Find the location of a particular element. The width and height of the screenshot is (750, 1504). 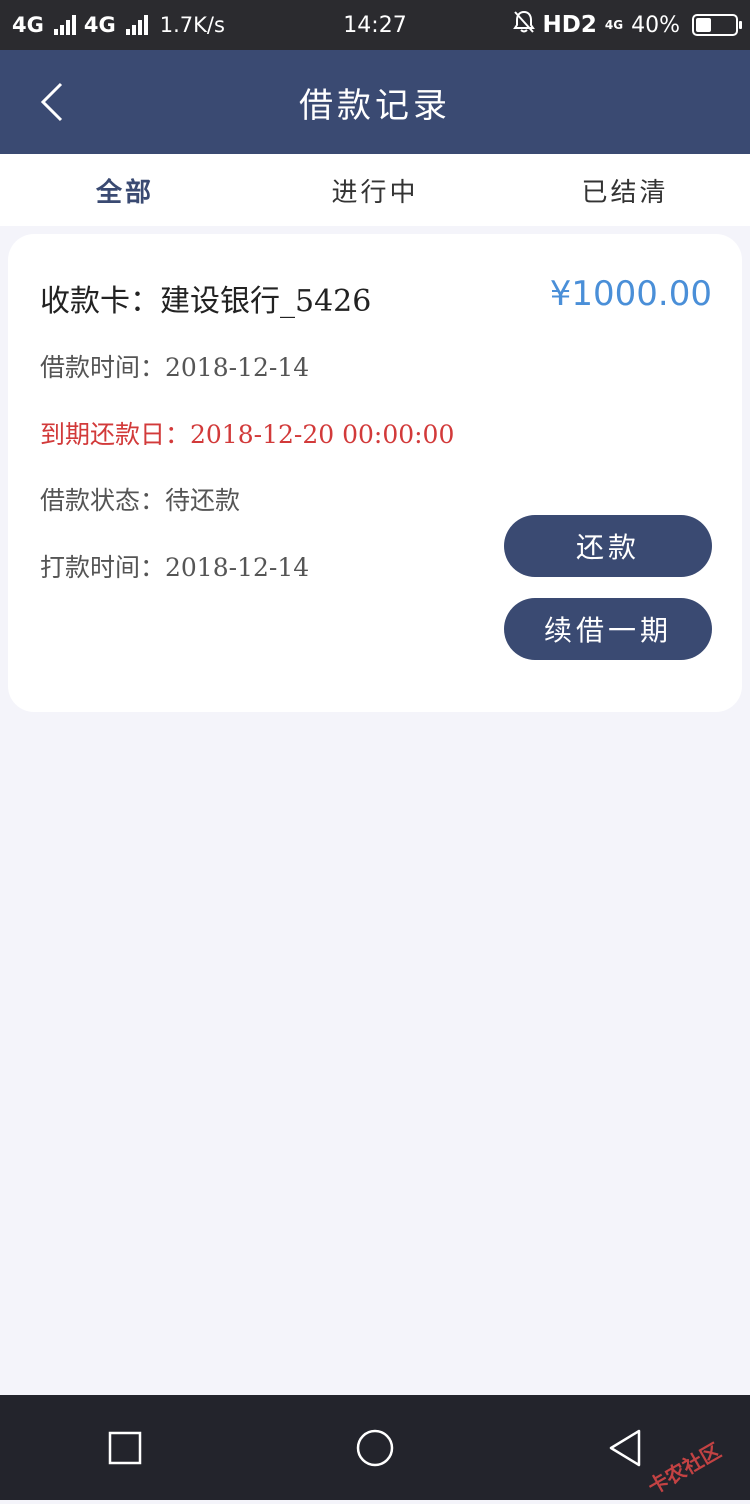

battery-fill is located at coordinates (703, 25).